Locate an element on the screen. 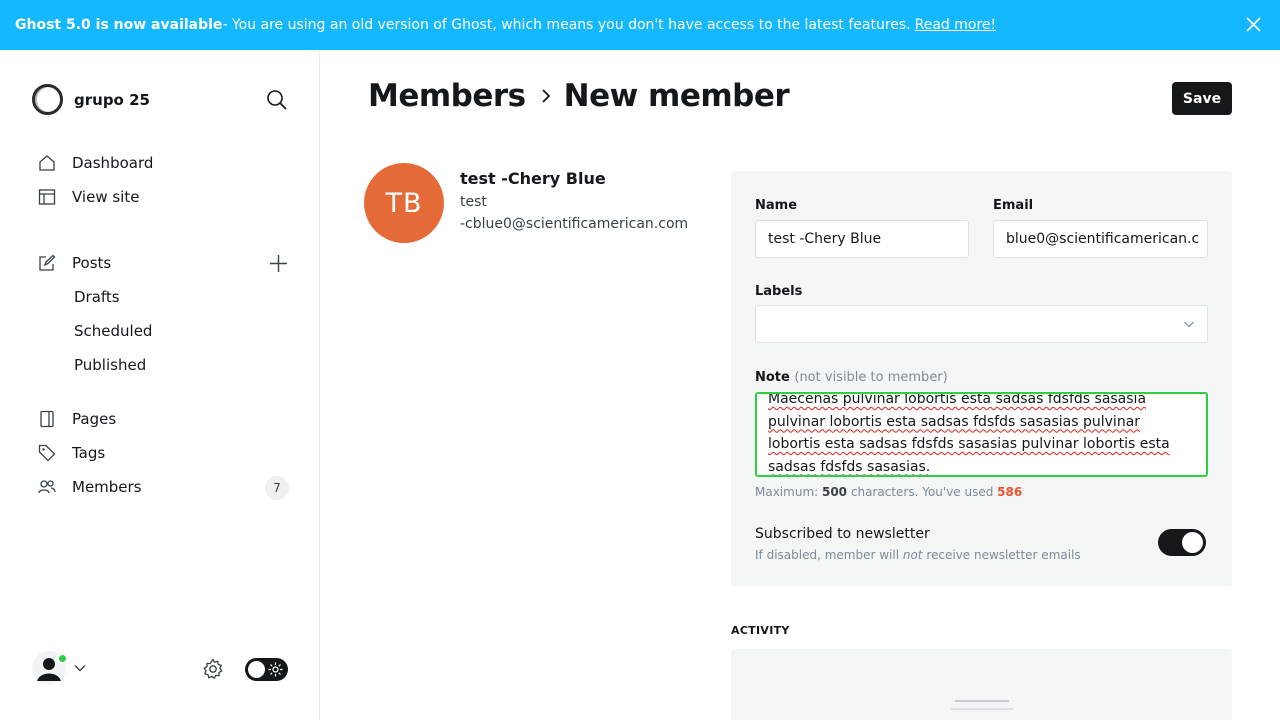  site-name: grupo 25 is located at coordinates (112, 99).